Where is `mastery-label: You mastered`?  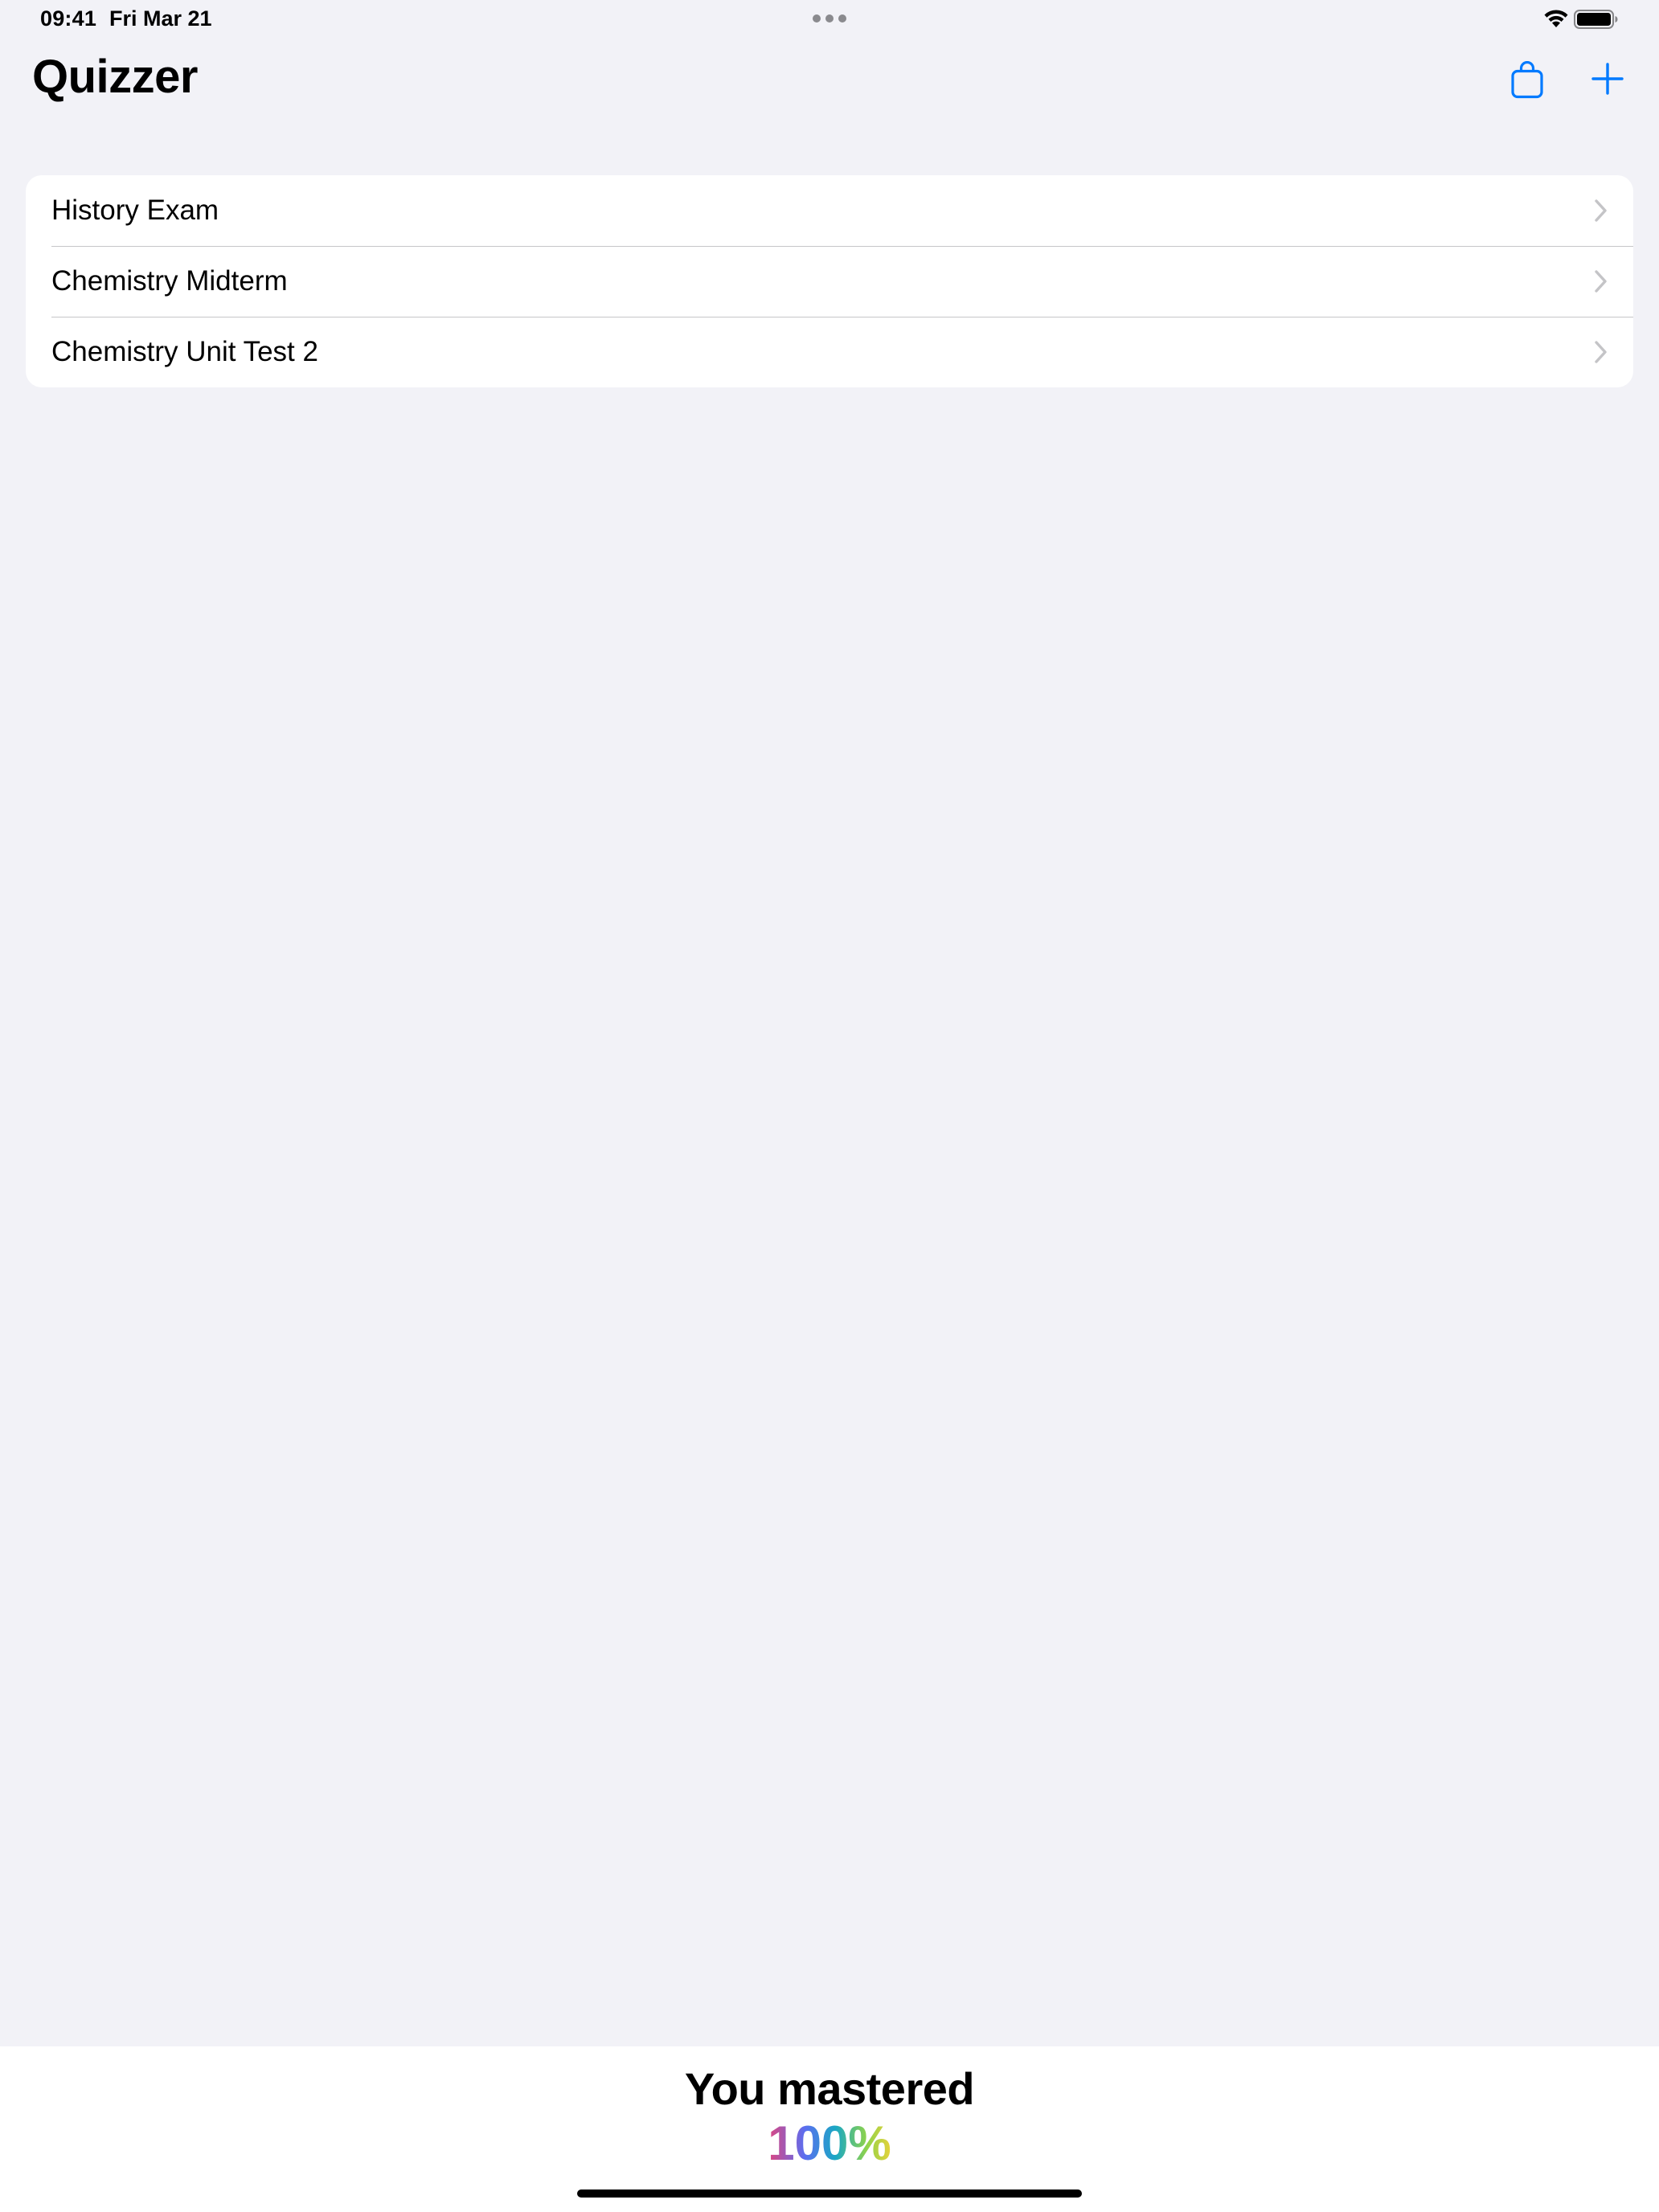
mastery-label: You mastered is located at coordinates (829, 2088).